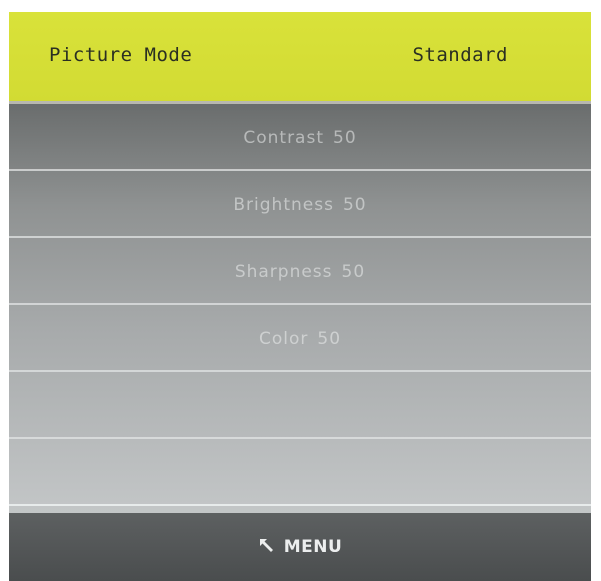 The height and width of the screenshot is (581, 601). I want to click on contrast-row: Contrast 50, so click(300, 137).